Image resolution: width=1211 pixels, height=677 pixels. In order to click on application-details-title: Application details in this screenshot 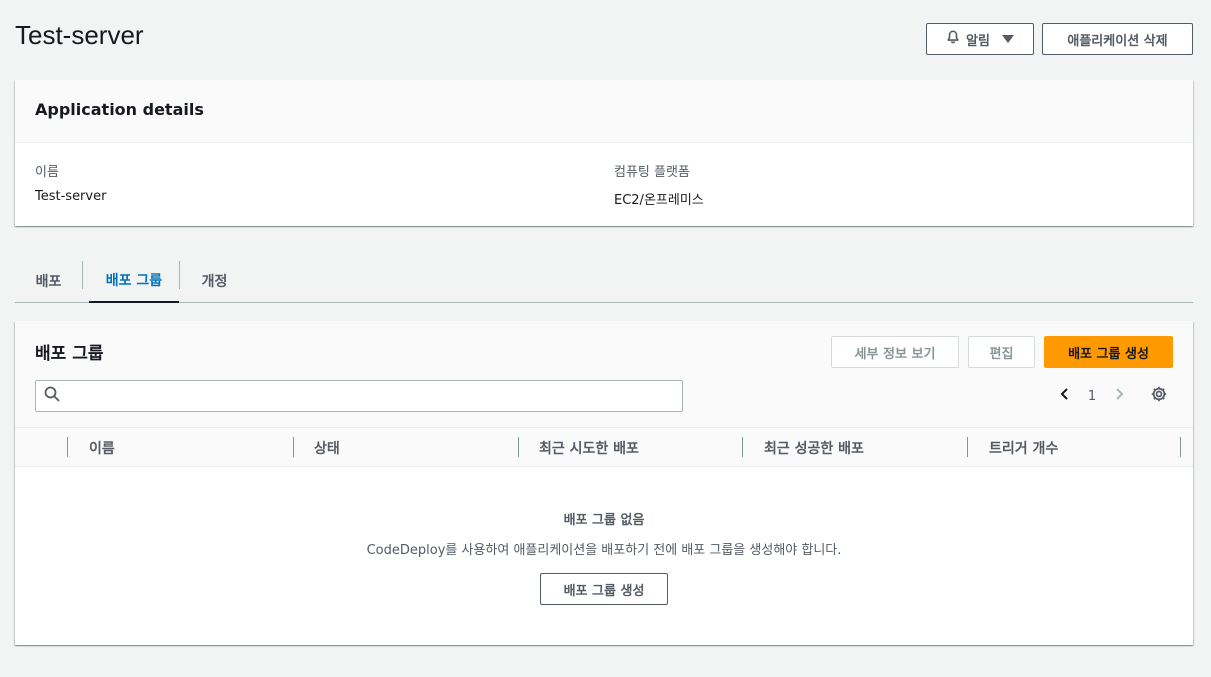, I will do `click(119, 109)`.